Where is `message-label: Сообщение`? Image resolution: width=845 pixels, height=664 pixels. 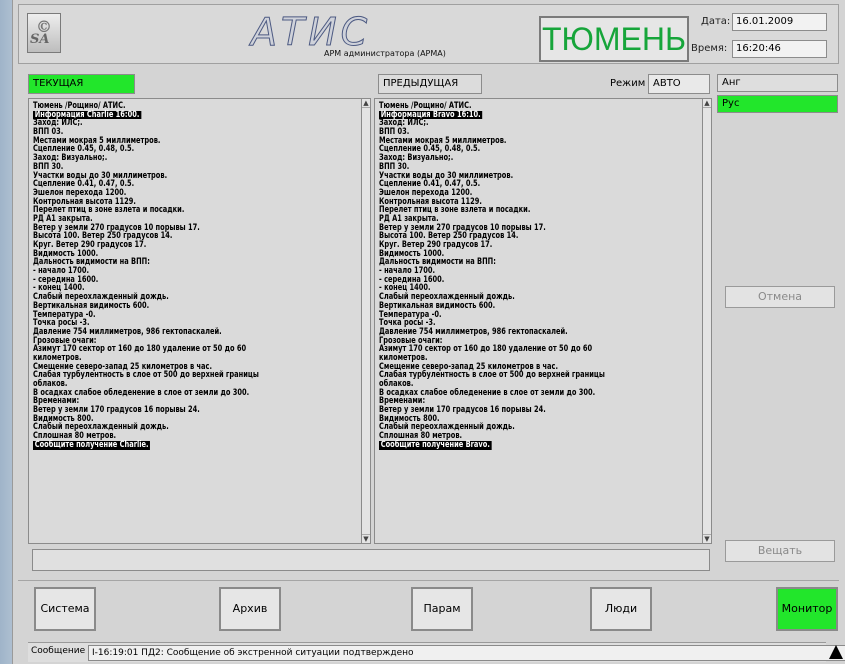
message-label: Сообщение is located at coordinates (58, 651).